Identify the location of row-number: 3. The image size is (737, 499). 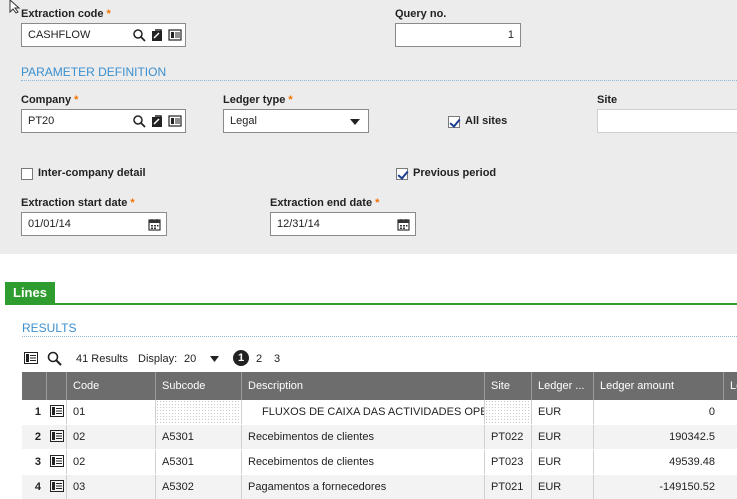
(37, 462).